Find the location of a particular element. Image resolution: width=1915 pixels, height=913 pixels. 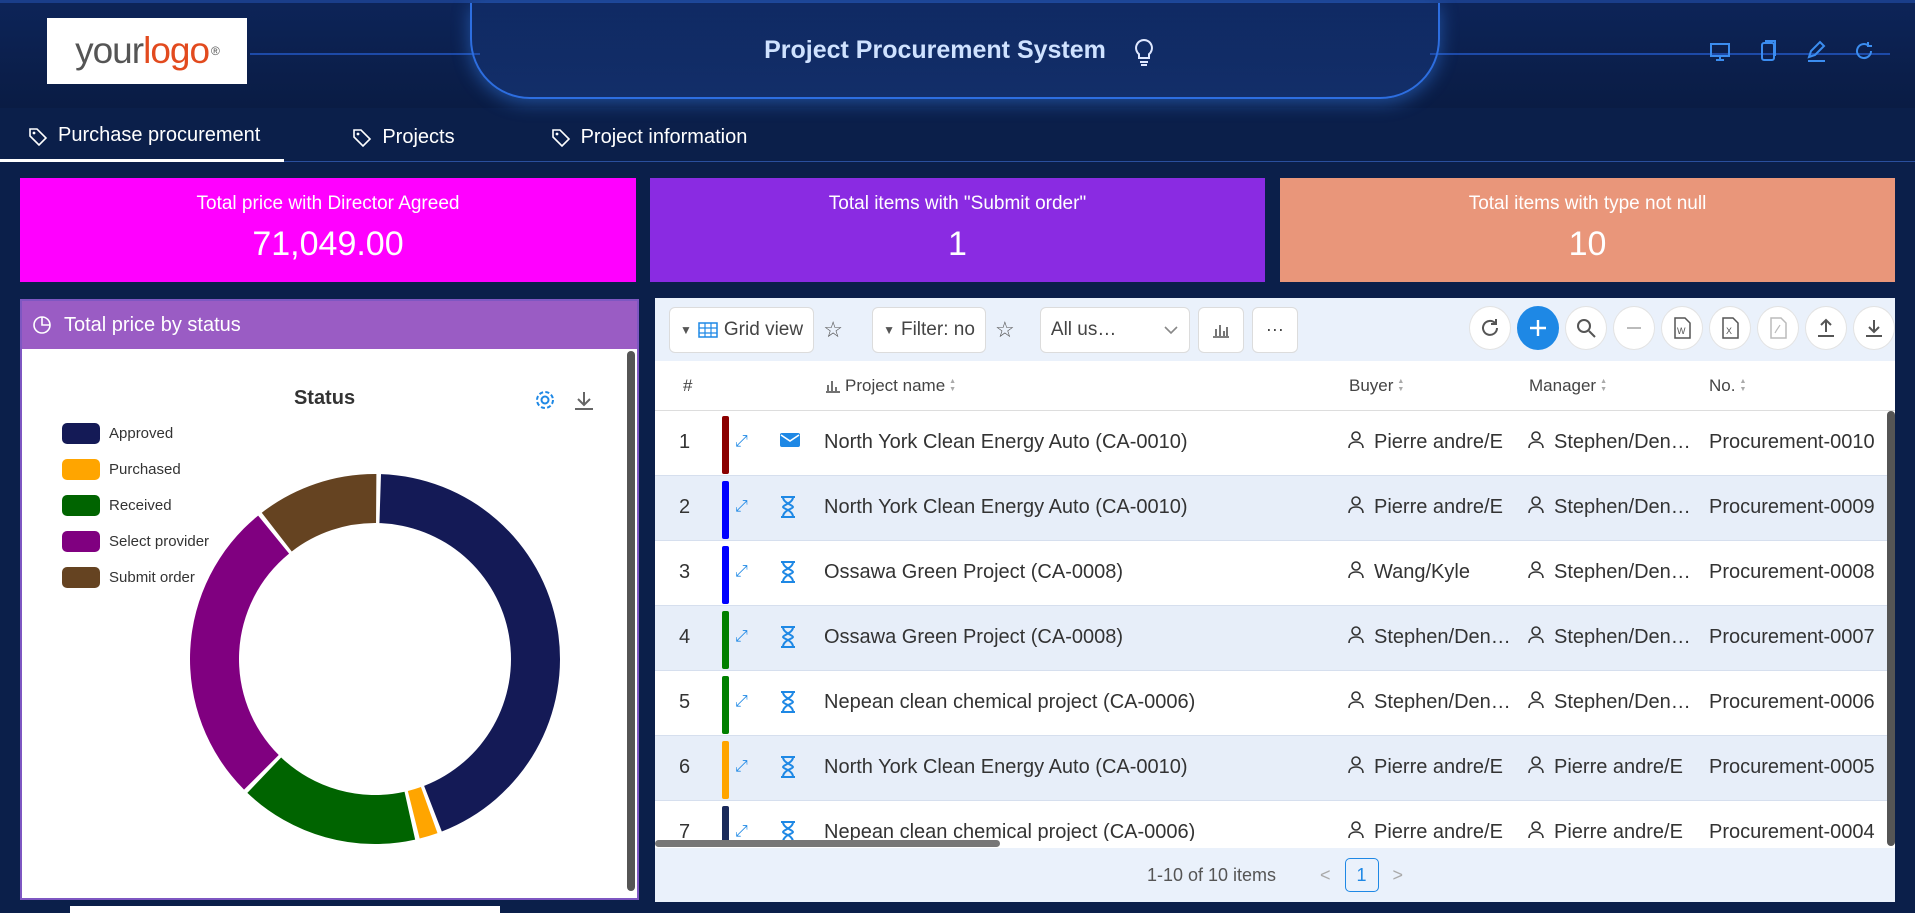

horizontal-scrollbar is located at coordinates (827, 843).